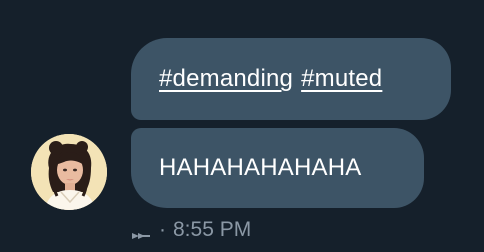 The height and width of the screenshot is (252, 484). Describe the element at coordinates (341, 79) in the screenshot. I see `hashtag-link-muted: #muted` at that location.